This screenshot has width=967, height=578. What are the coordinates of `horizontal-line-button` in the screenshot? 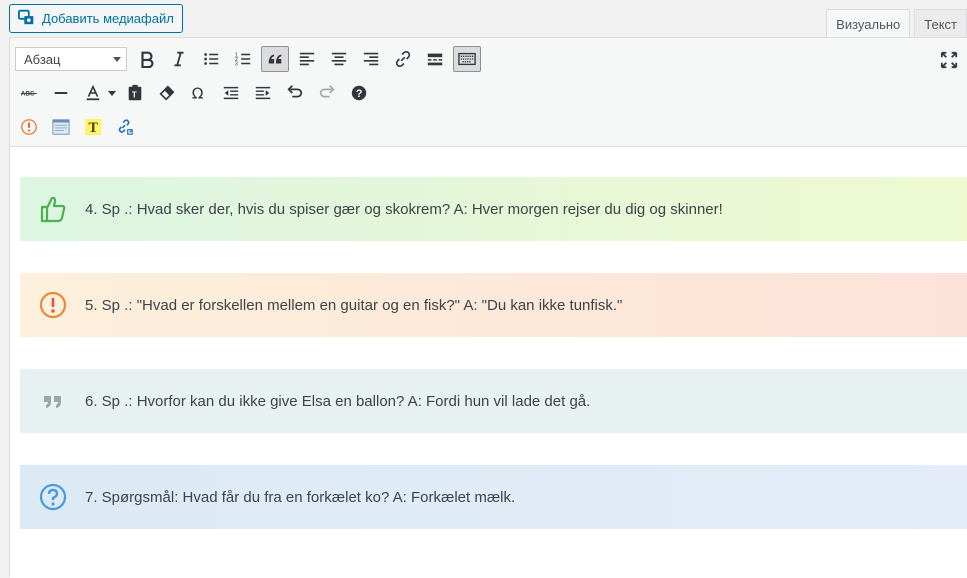 It's located at (61, 93).